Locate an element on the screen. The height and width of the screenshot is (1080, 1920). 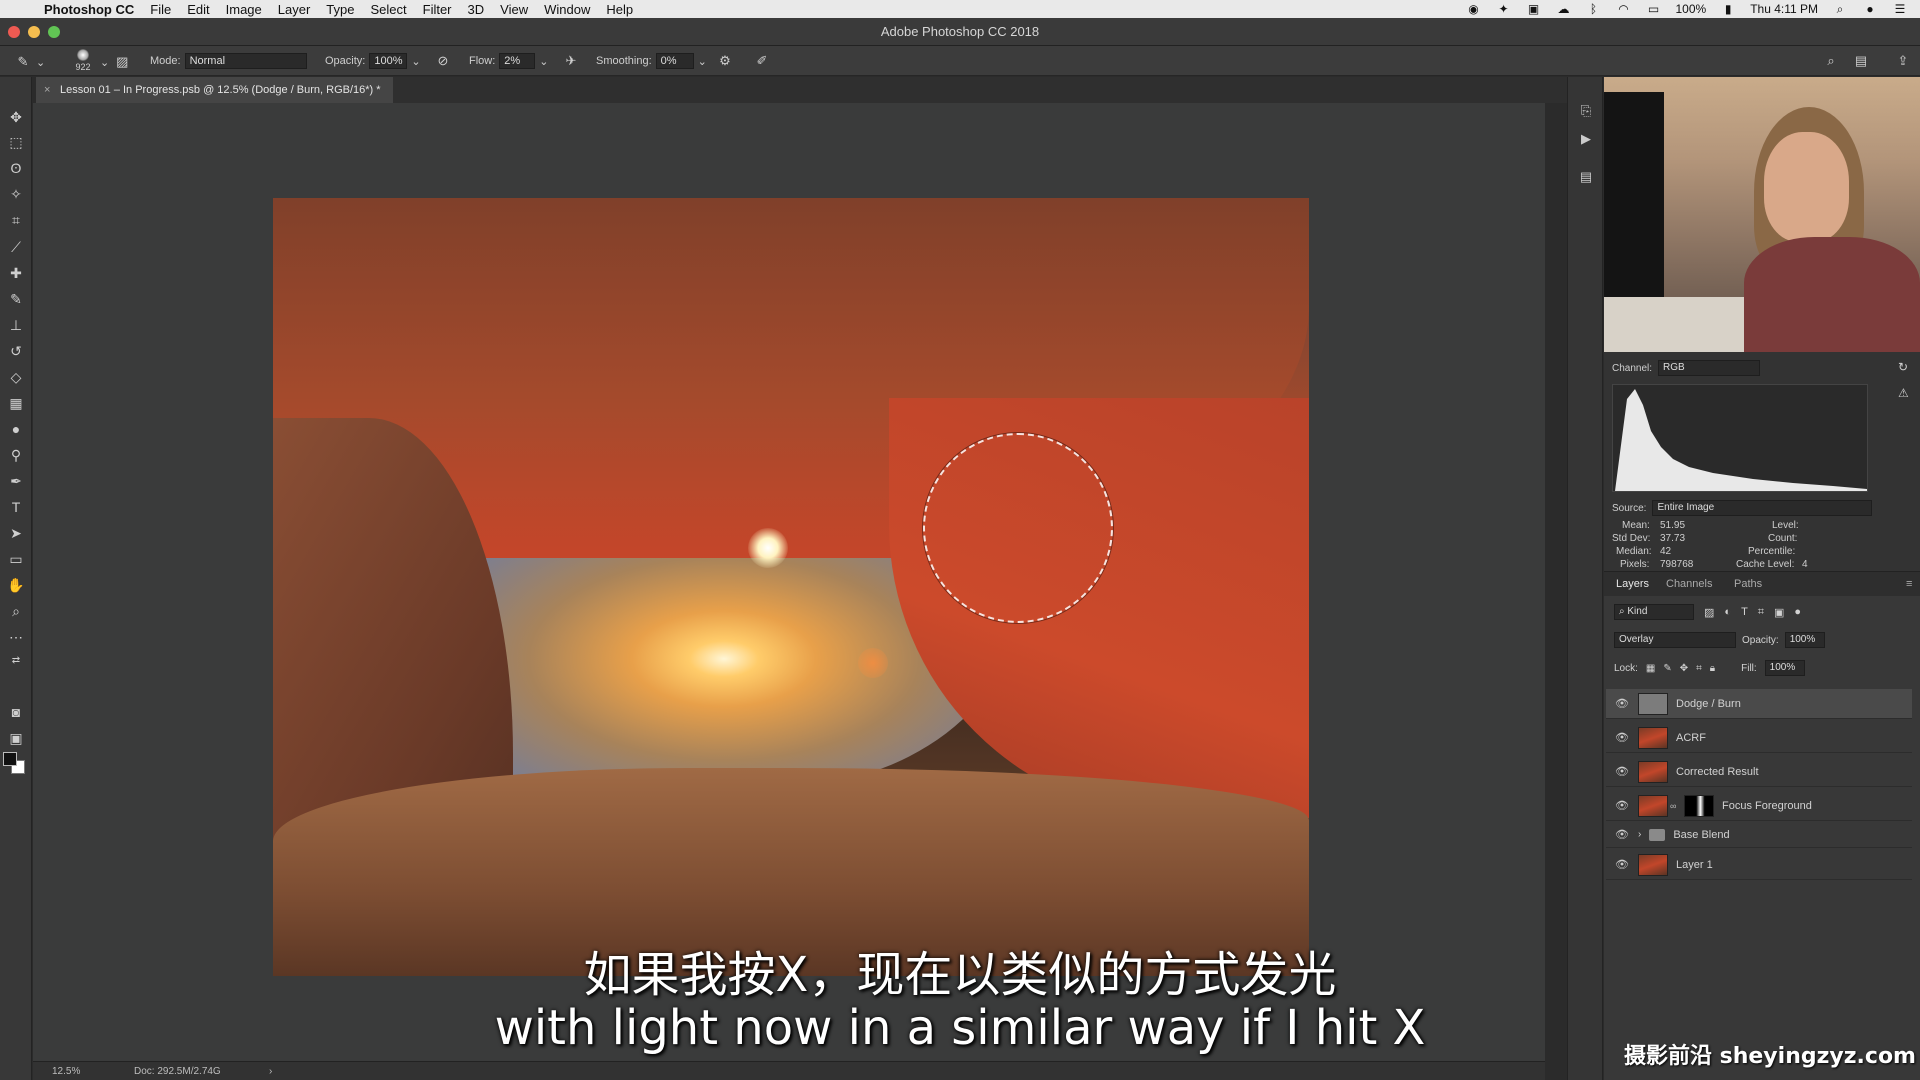
menu-file: File is located at coordinates (160, 9).